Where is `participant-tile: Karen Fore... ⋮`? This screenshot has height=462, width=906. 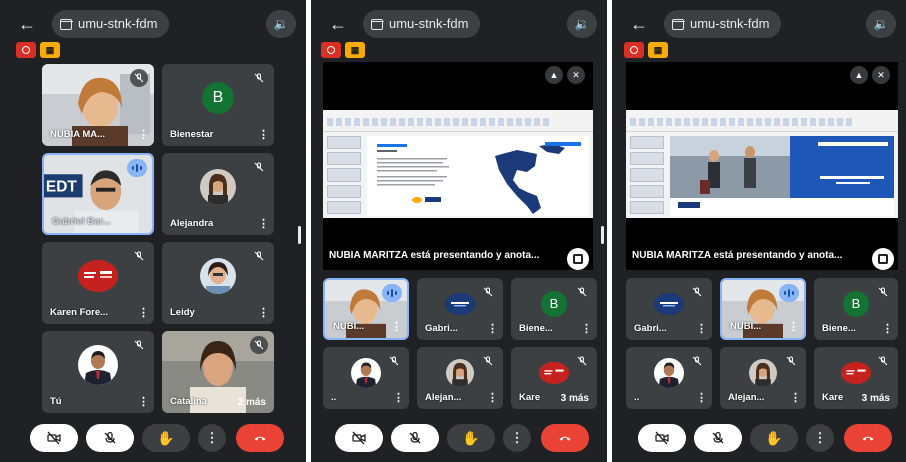 participant-tile: Karen Fore... ⋮ is located at coordinates (98, 283).